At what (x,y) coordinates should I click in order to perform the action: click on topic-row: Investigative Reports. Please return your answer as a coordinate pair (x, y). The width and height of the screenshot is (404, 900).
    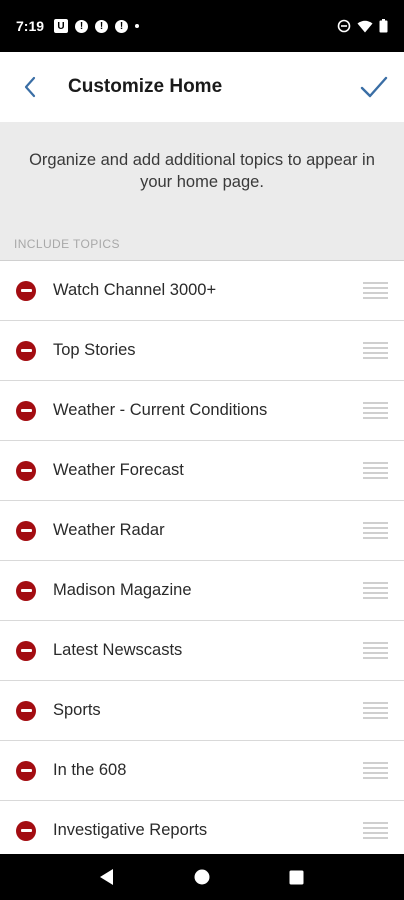
    Looking at the image, I should click on (202, 827).